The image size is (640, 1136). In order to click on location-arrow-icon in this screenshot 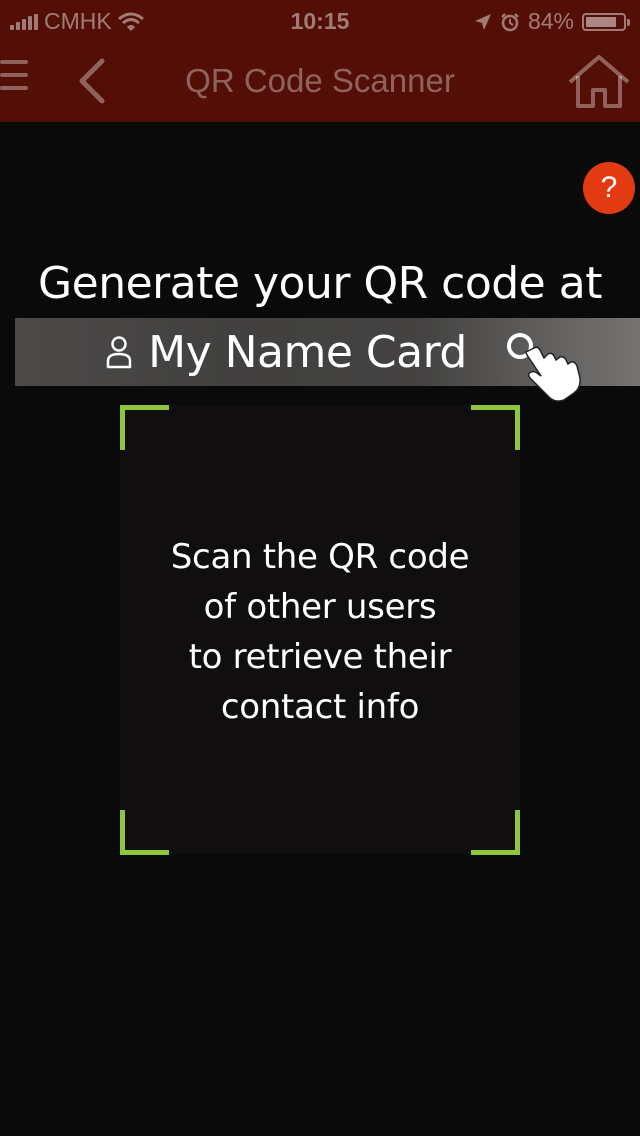, I will do `click(482, 21)`.